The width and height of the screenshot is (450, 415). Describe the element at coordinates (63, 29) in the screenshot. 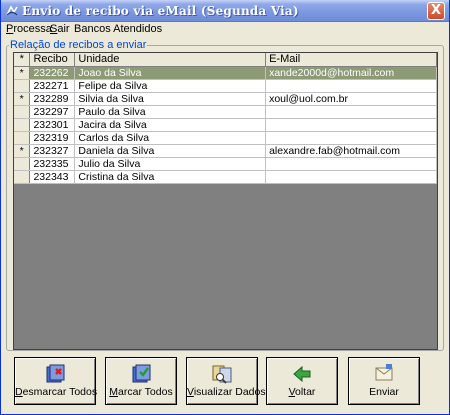

I see `menu-sair-label: air` at that location.